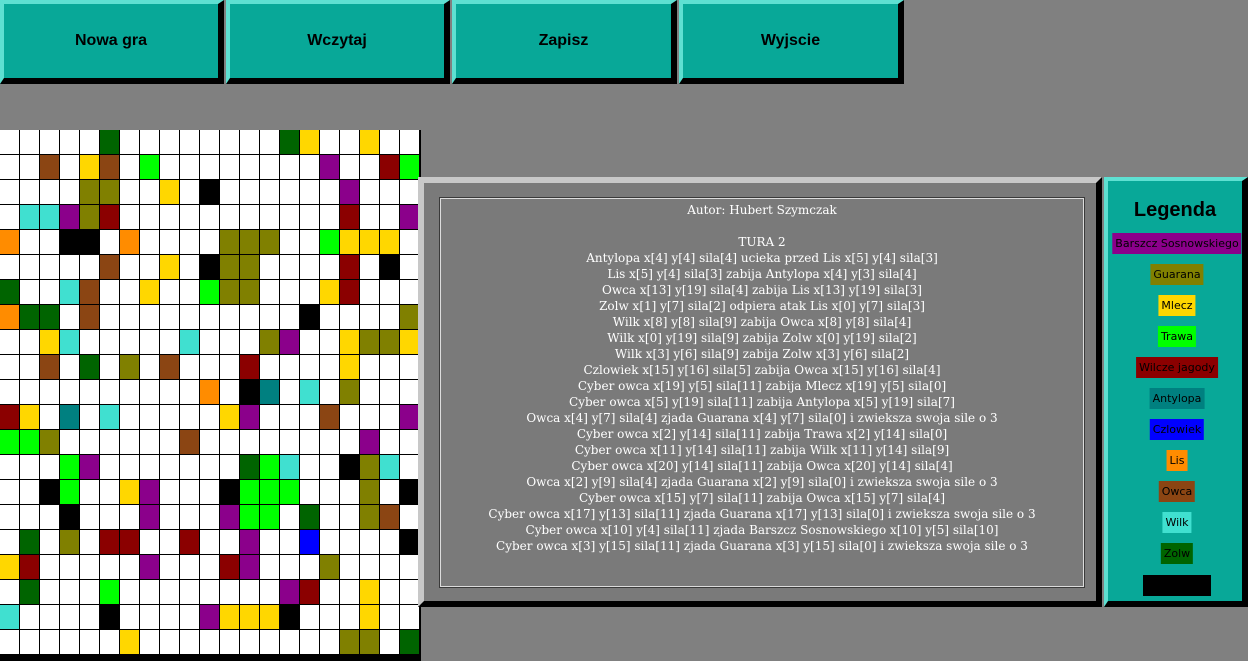 This screenshot has width=1248, height=661. Describe the element at coordinates (112, 42) in the screenshot. I see `new-game-button: Nowa gra` at that location.